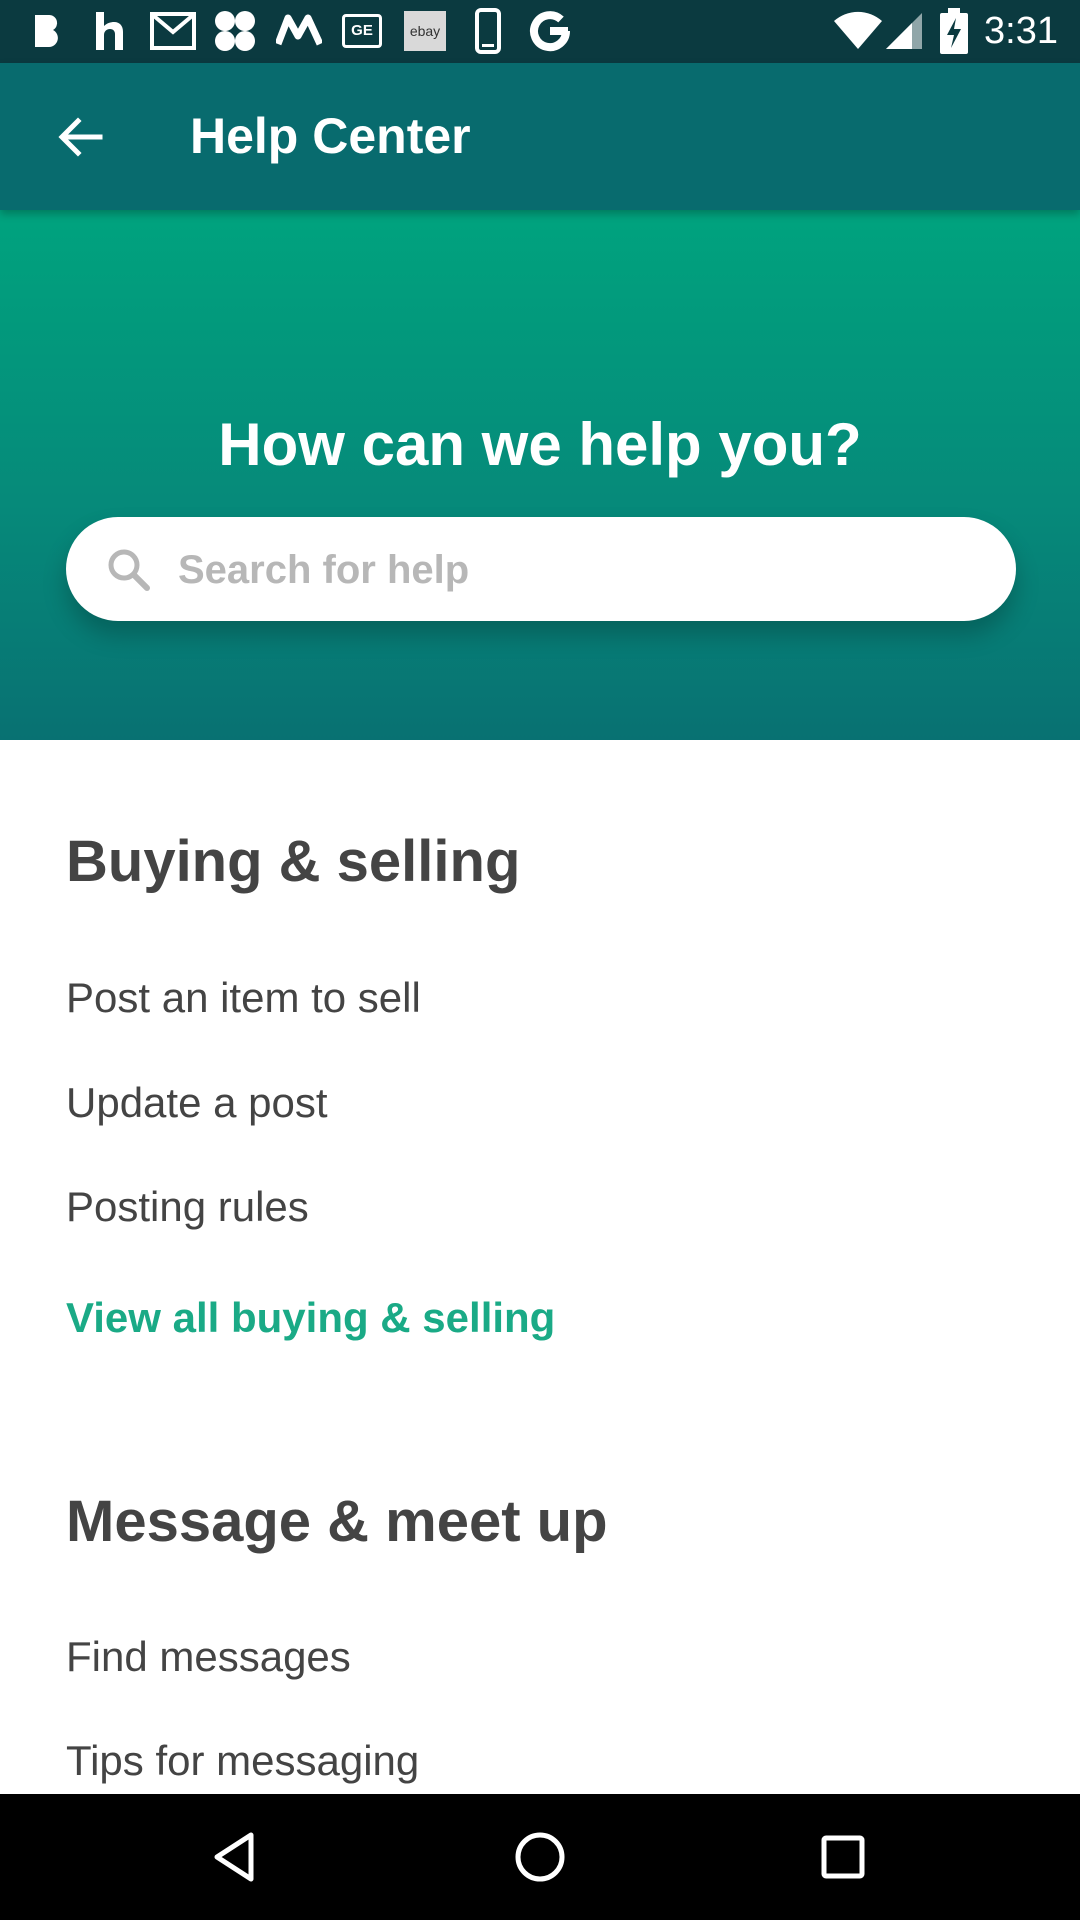 The image size is (1080, 1920). I want to click on app-bar: Help Center, so click(540, 136).